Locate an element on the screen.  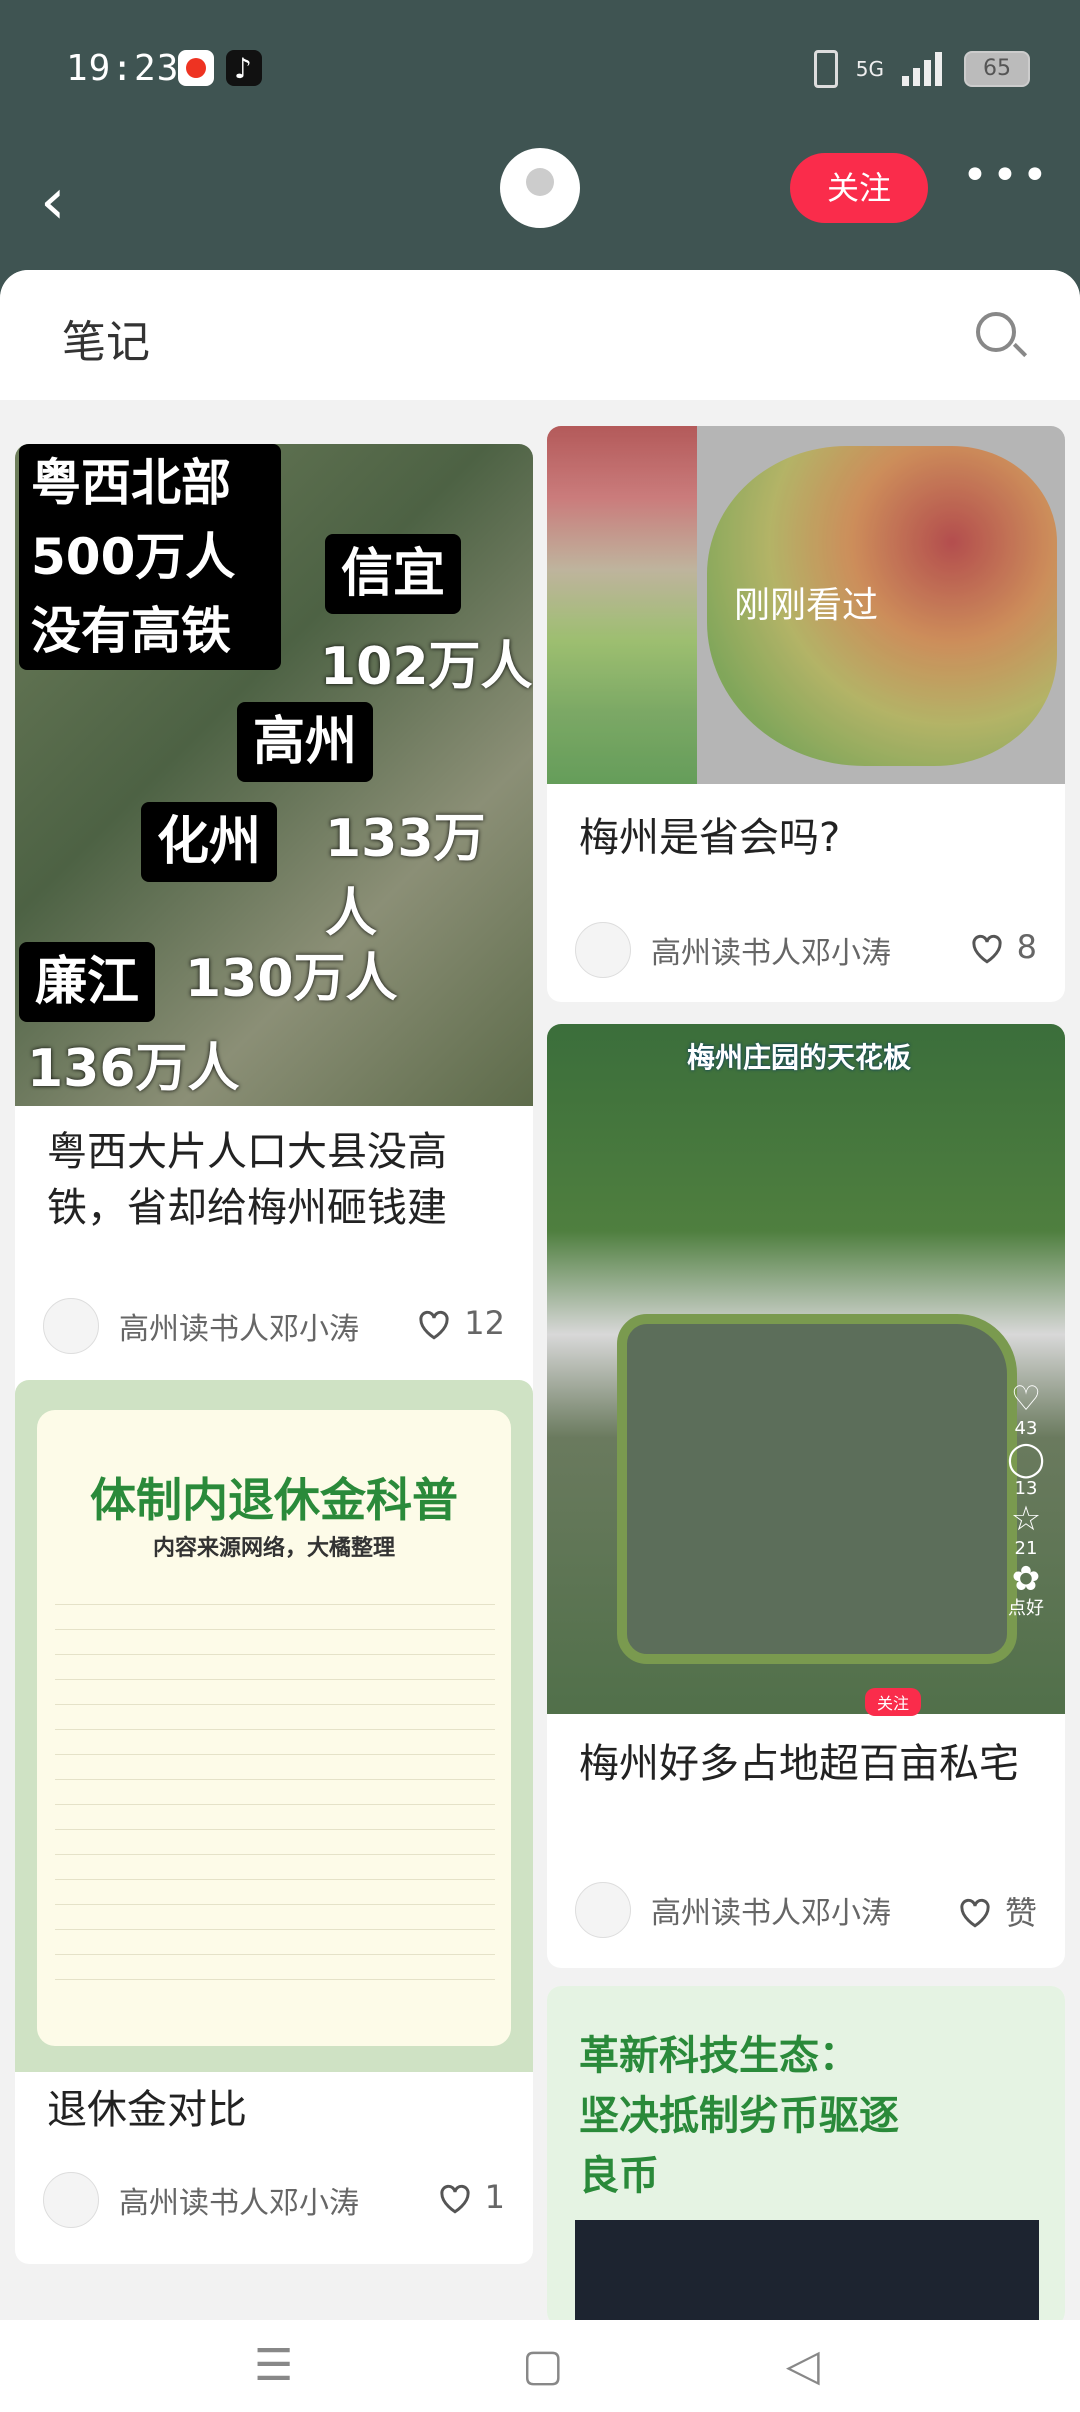
sheet-header: 笔记 is located at coordinates (540, 335).